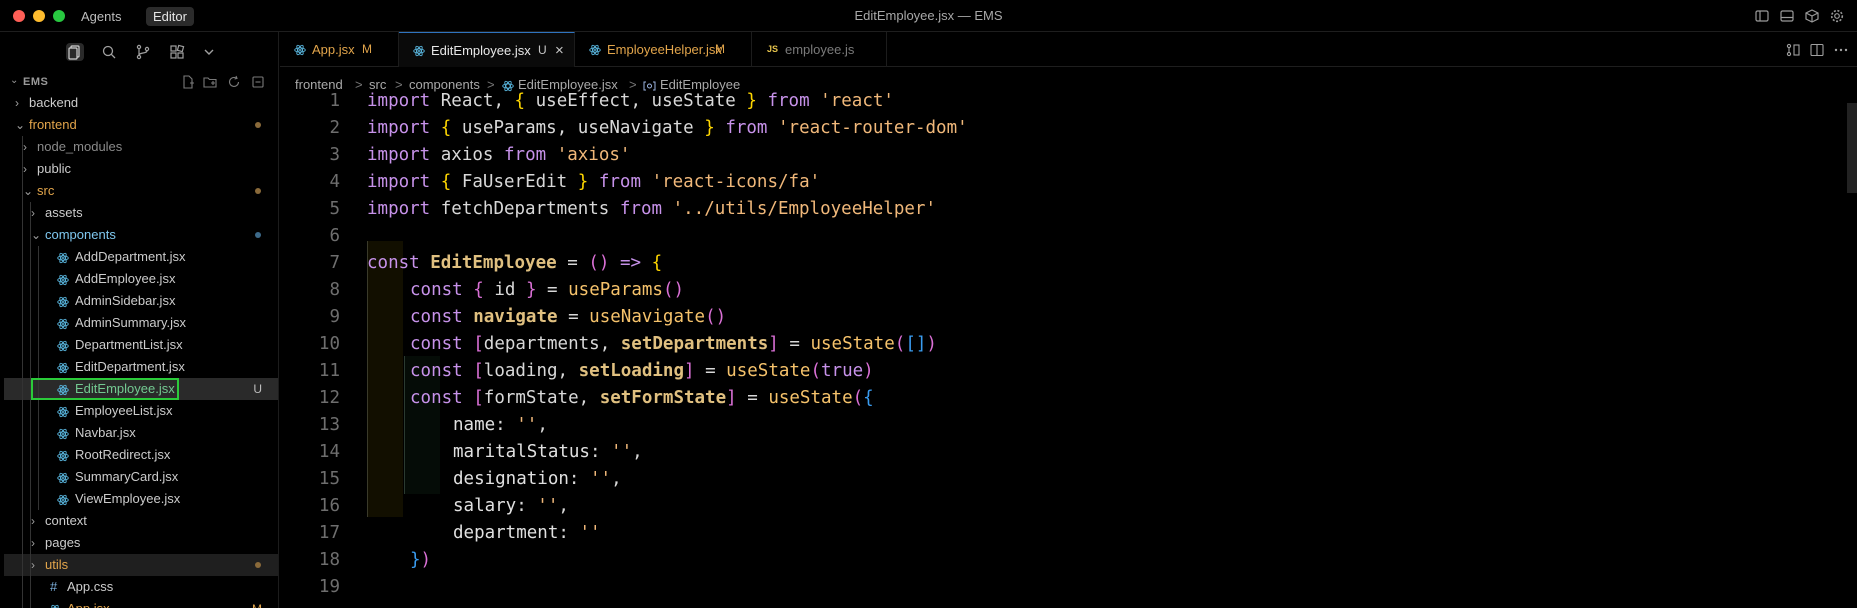 Image resolution: width=1857 pixels, height=608 pixels. I want to click on breadcrumb-item: components, so click(444, 84).